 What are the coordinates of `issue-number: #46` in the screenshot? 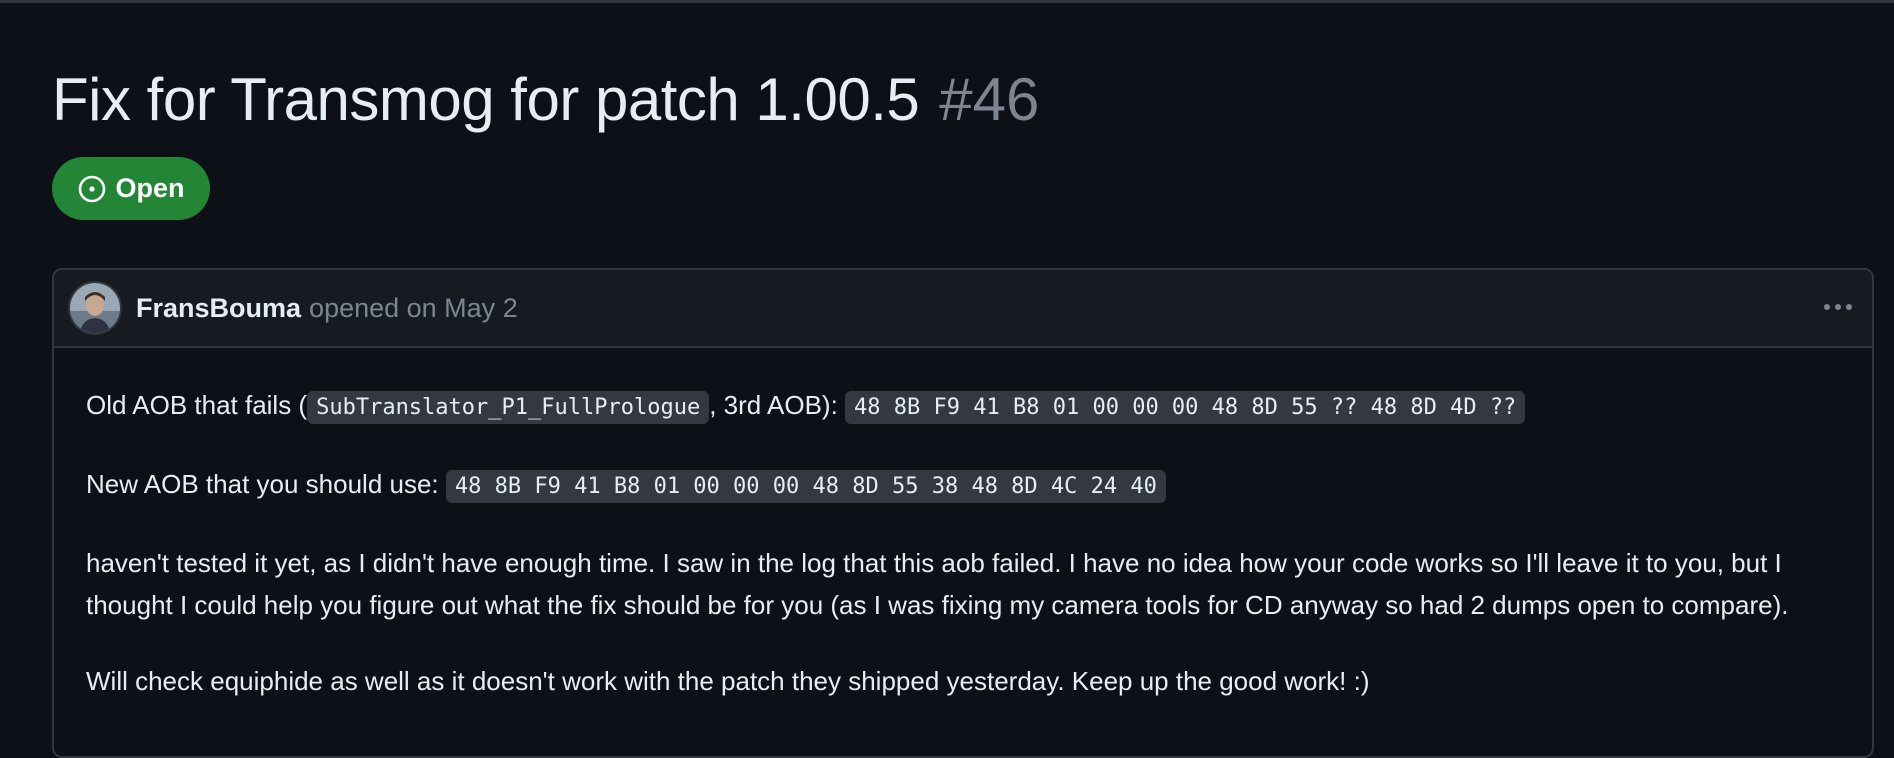 It's located at (989, 99).